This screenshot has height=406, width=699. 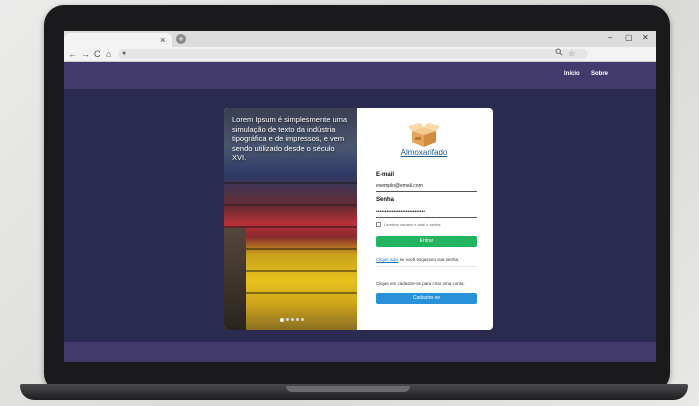 I want to click on site-header: Início Sobre, so click(x=360, y=75).